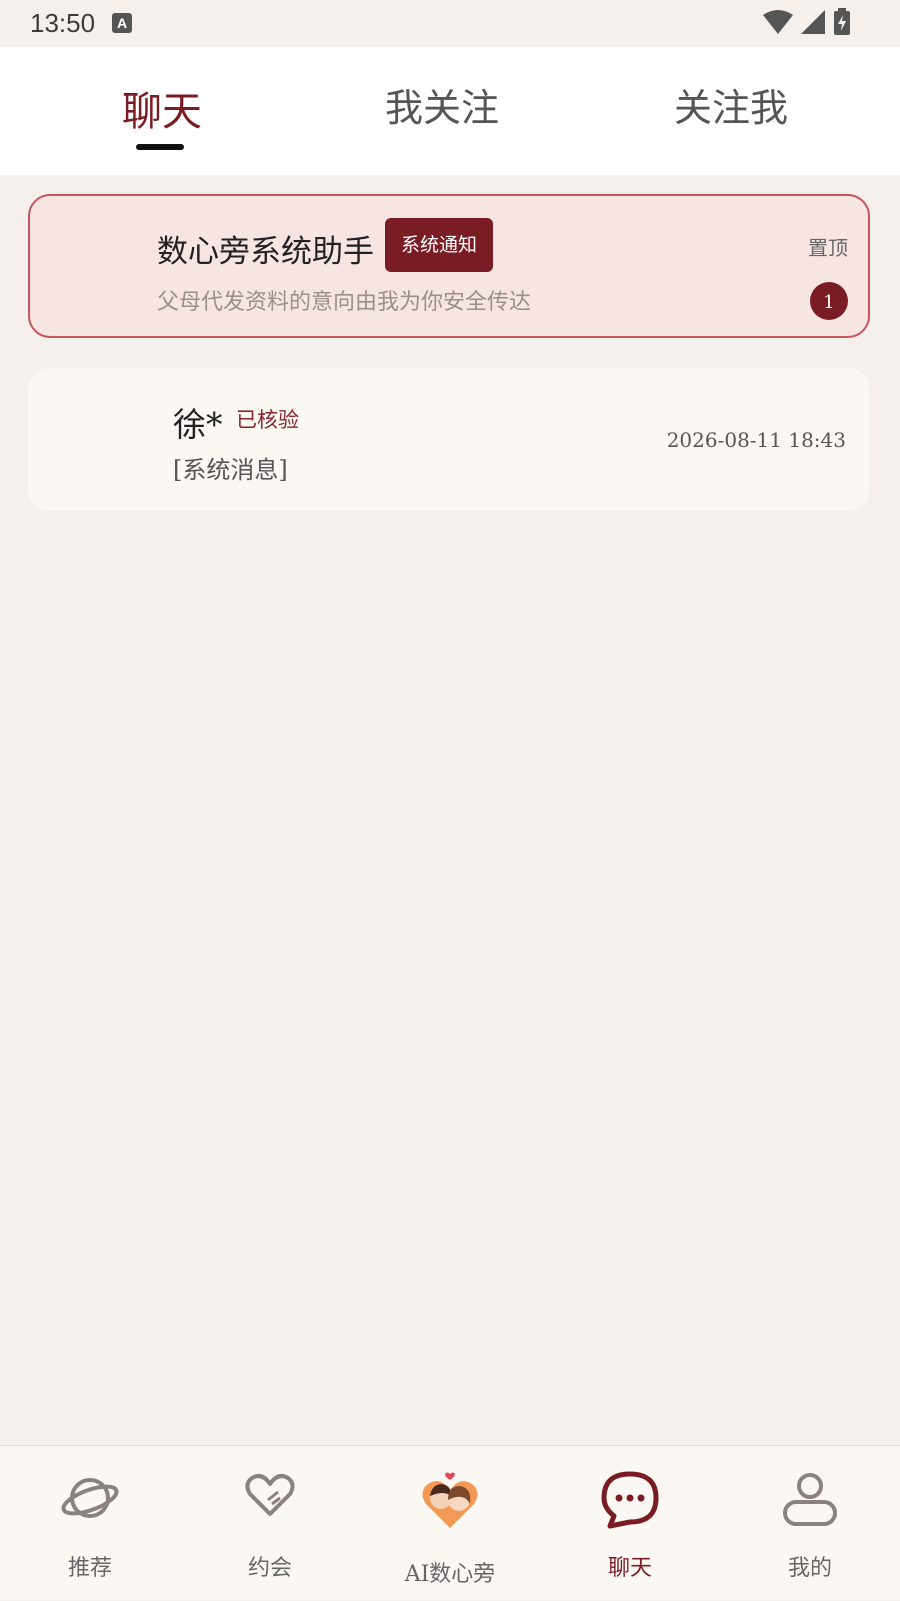  I want to click on chat-preview: 父母代发资料的意向由我为你安全传达, so click(344, 302).